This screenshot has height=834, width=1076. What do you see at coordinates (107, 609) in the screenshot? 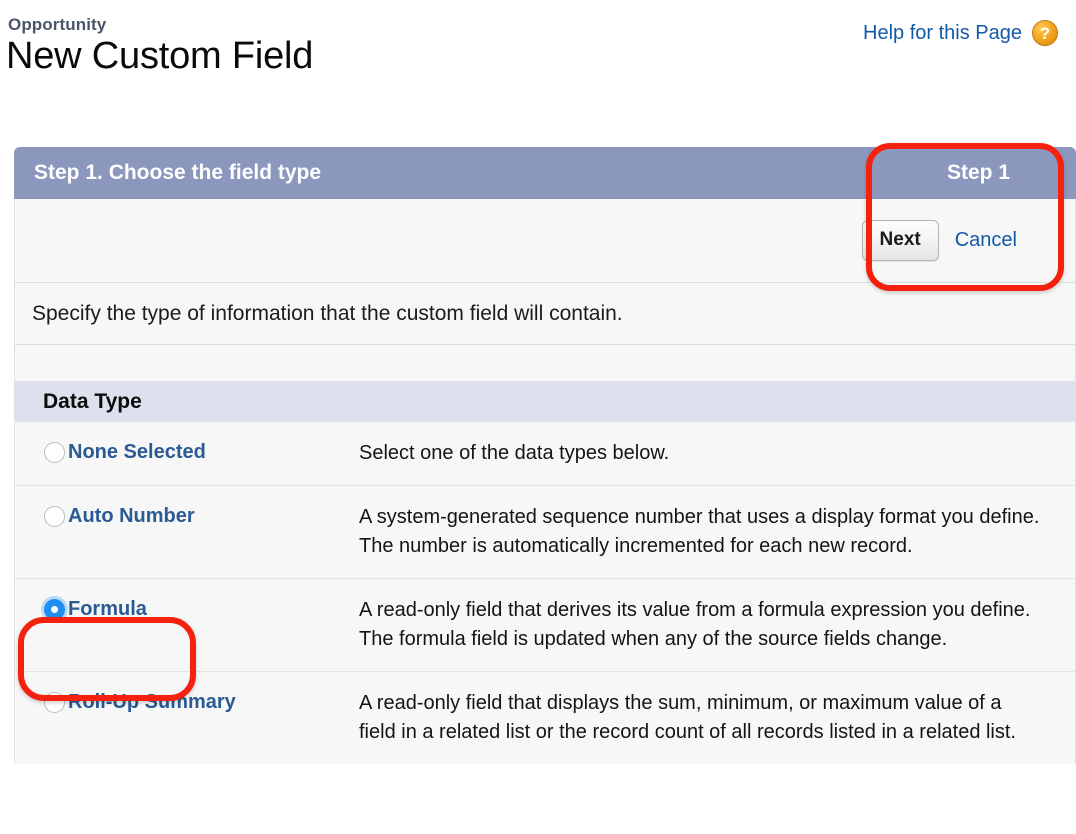
I see `data-type-label: Formula` at bounding box center [107, 609].